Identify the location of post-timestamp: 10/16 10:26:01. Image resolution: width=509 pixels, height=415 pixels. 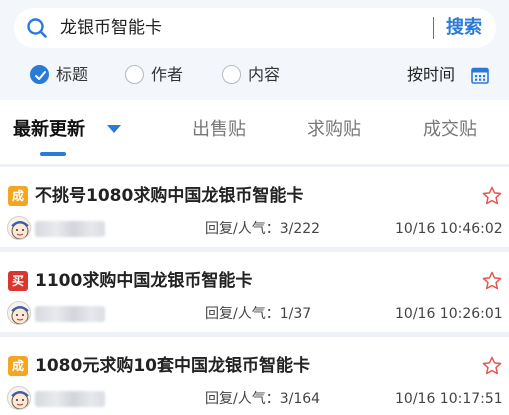
(449, 314).